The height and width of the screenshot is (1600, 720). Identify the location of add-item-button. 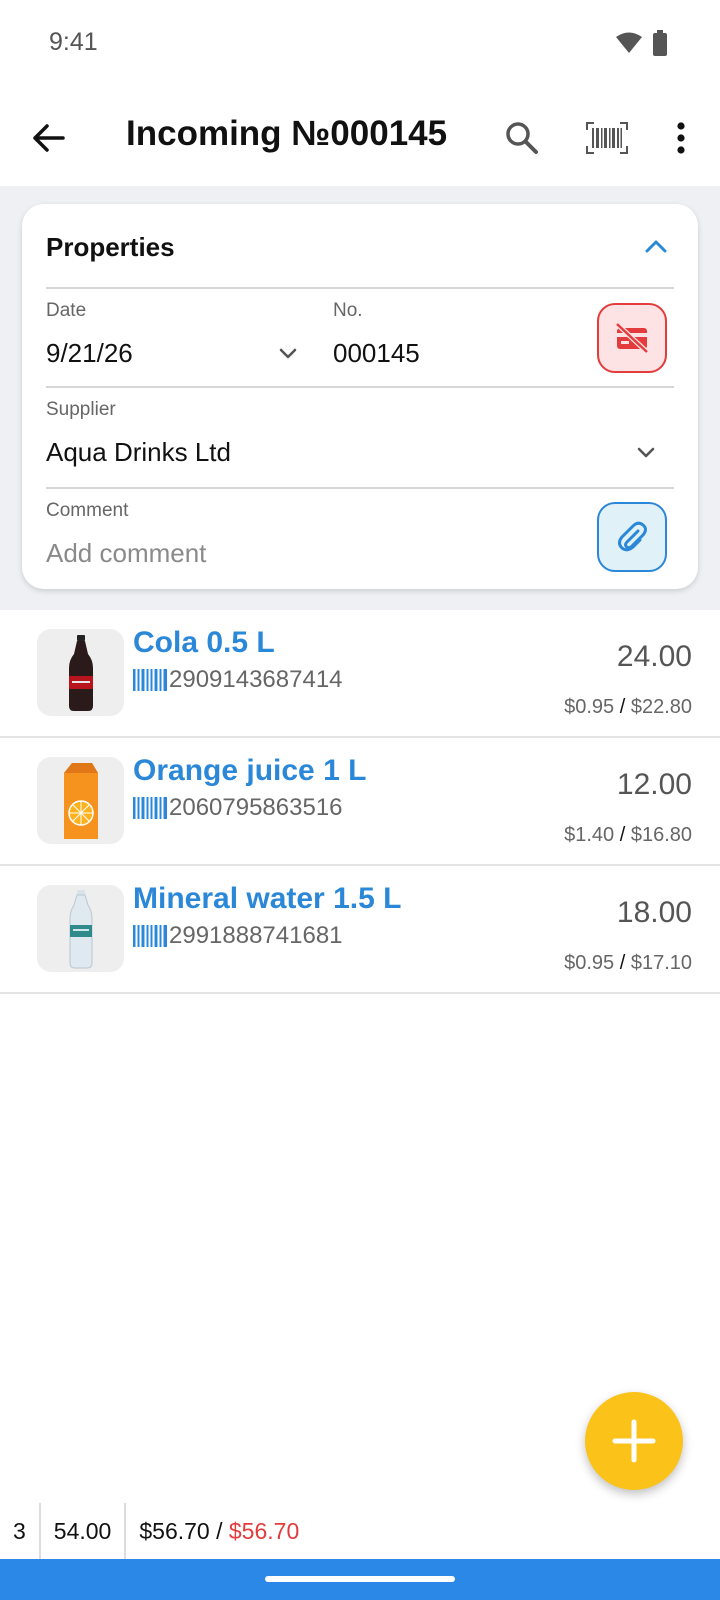
(634, 1441).